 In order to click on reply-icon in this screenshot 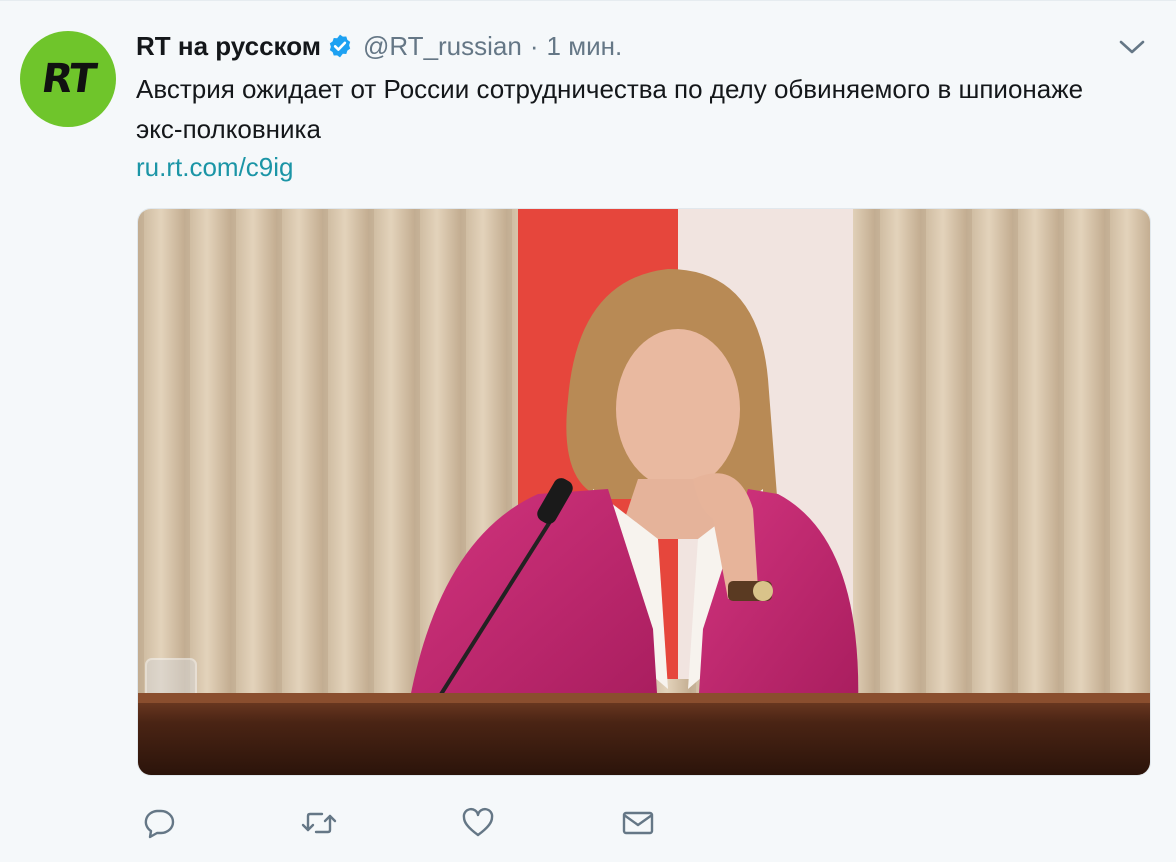, I will do `click(159, 824)`.